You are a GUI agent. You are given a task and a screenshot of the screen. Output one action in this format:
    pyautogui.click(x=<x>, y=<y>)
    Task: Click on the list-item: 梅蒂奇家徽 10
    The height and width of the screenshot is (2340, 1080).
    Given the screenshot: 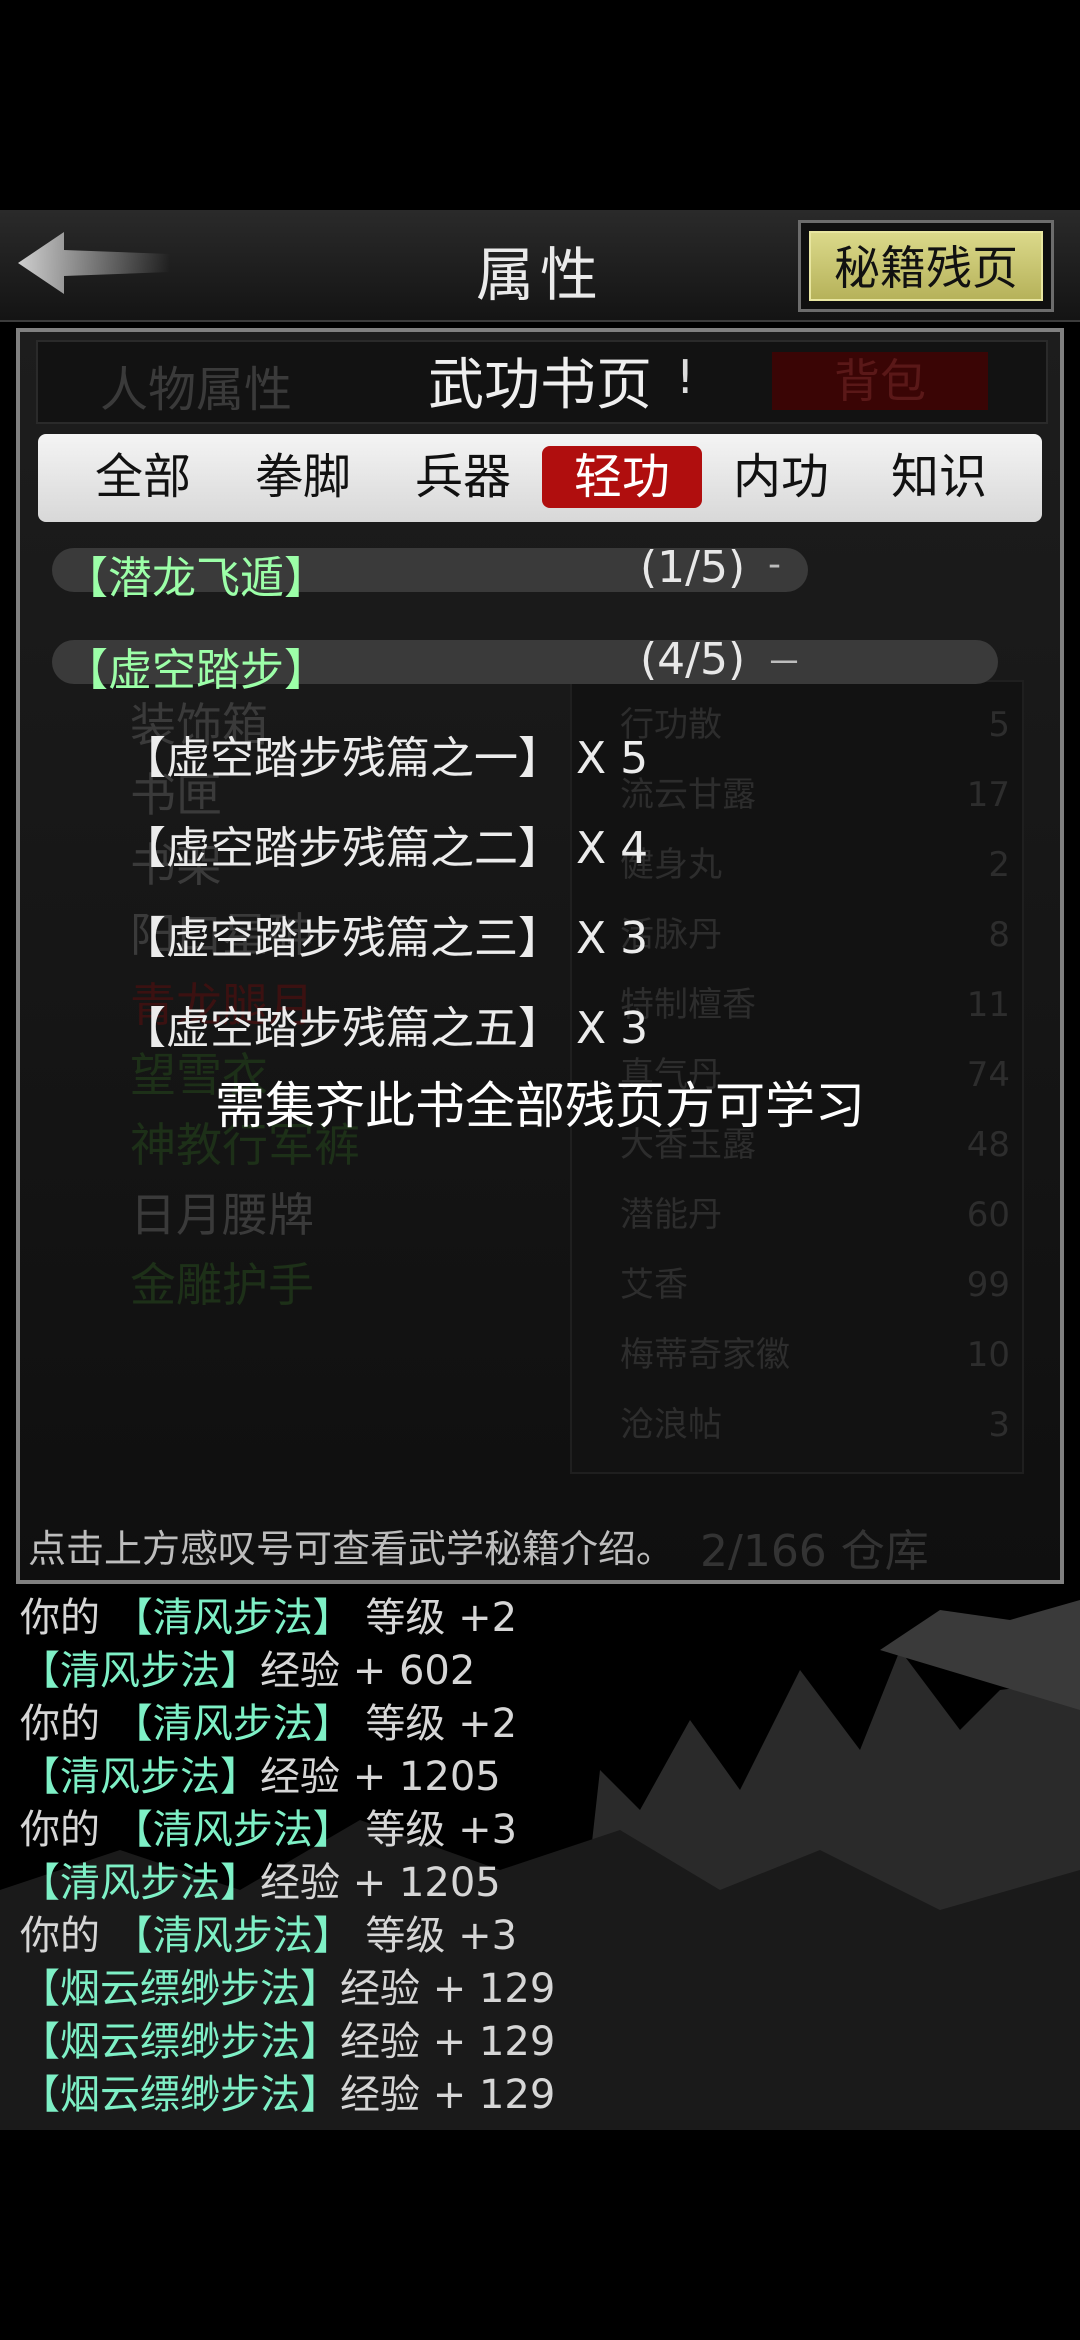 What is the action you would take?
    pyautogui.click(x=815, y=1355)
    